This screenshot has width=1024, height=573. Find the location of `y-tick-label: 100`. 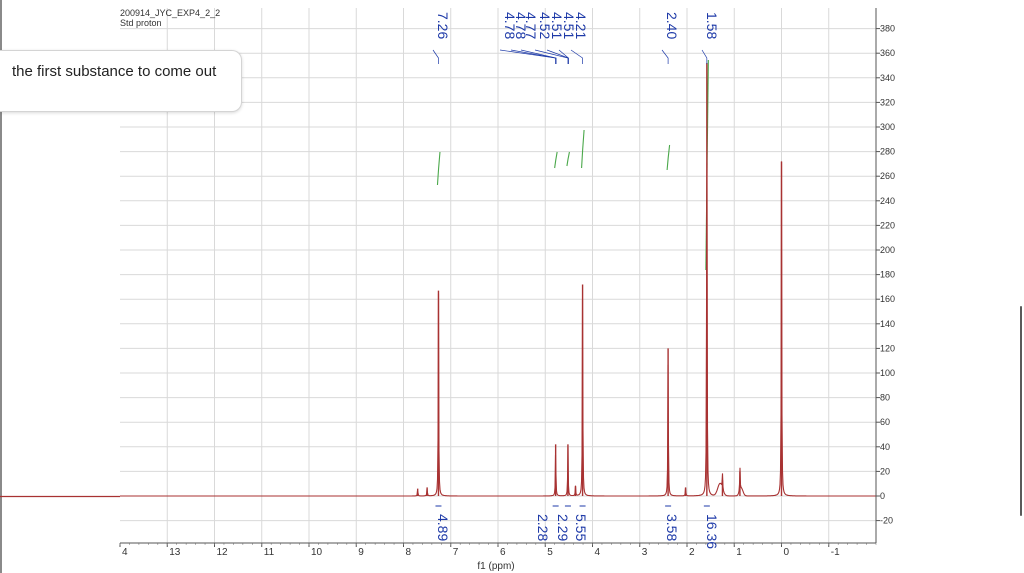

y-tick-label: 100 is located at coordinates (887, 373).